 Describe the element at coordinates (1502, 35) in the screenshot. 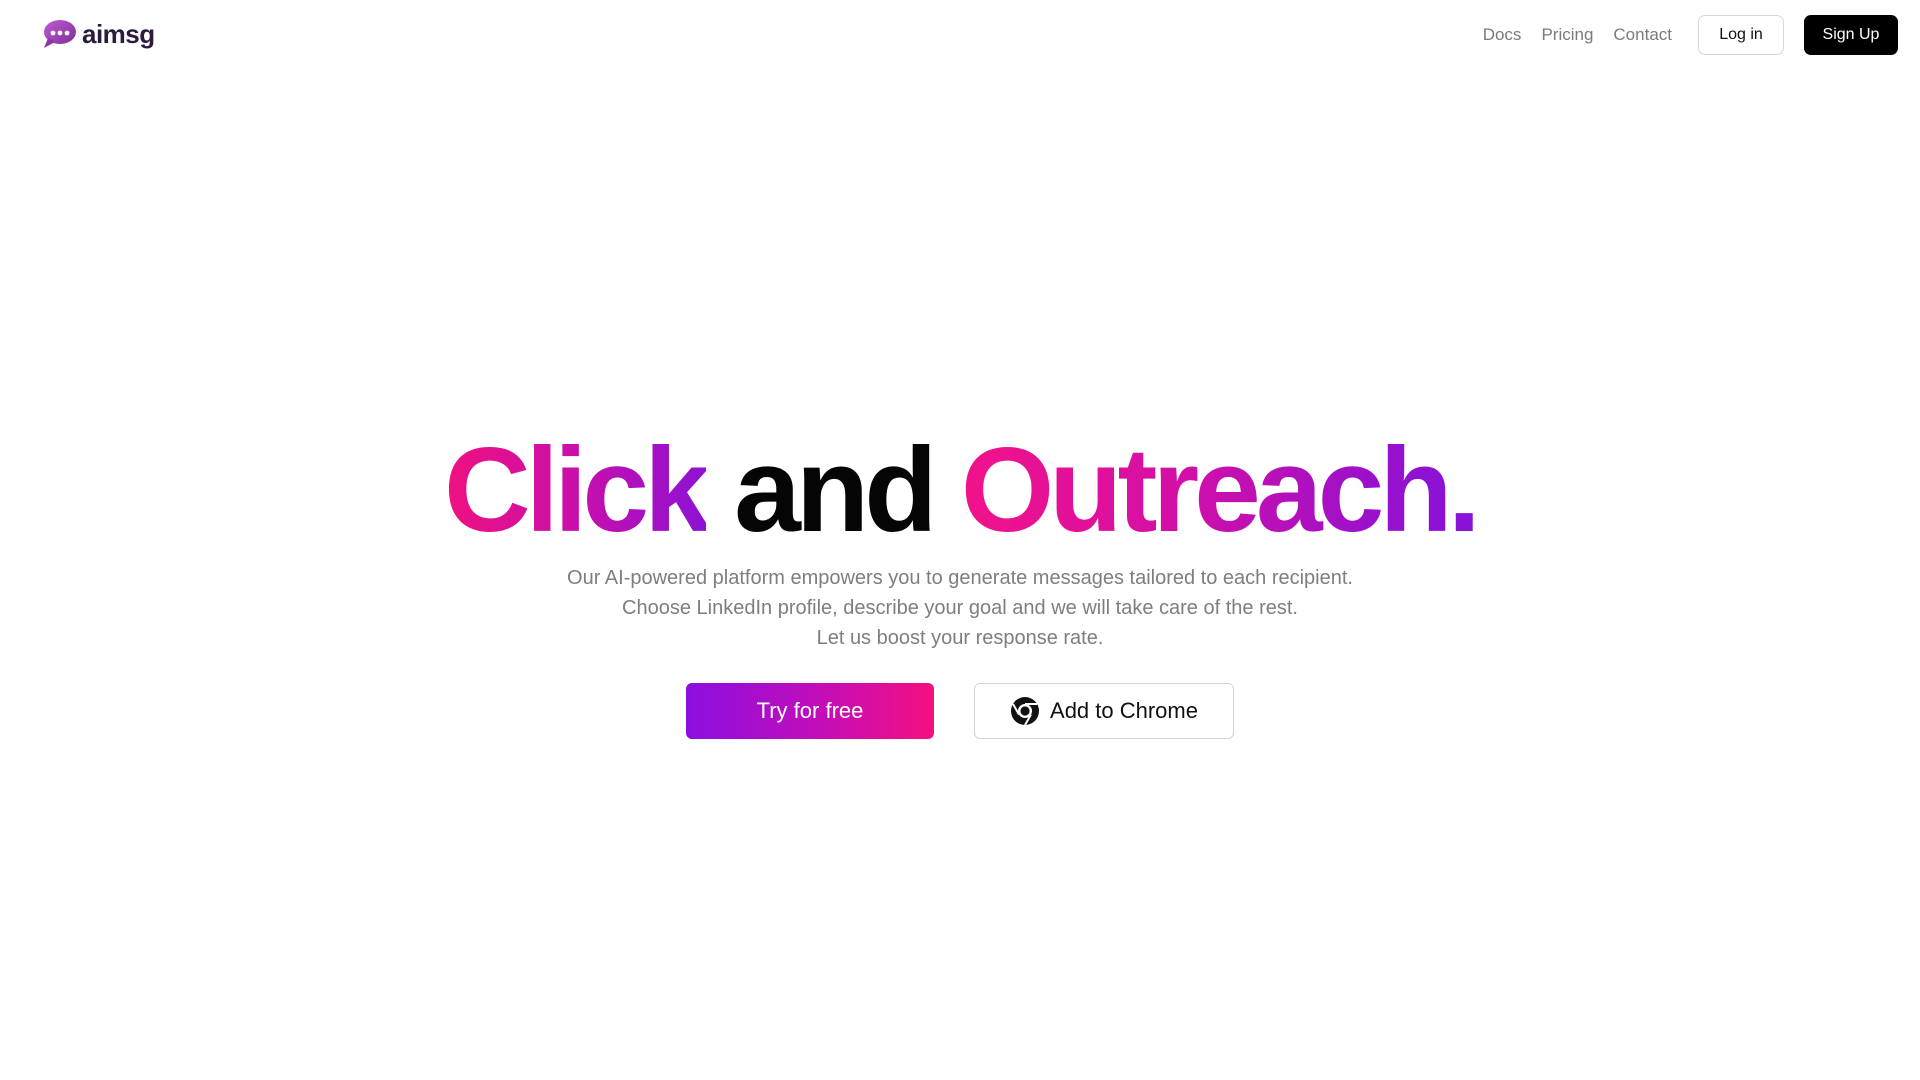

I see `nav-link-docs: Docs` at that location.